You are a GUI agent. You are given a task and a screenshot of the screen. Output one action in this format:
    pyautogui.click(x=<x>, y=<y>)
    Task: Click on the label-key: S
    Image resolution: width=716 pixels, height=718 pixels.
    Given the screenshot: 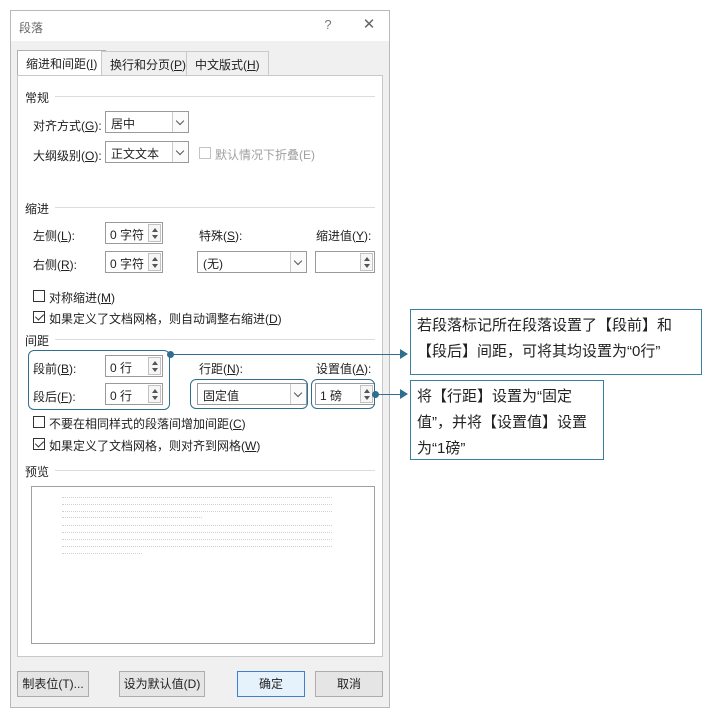 What is the action you would take?
    pyautogui.click(x=231, y=236)
    